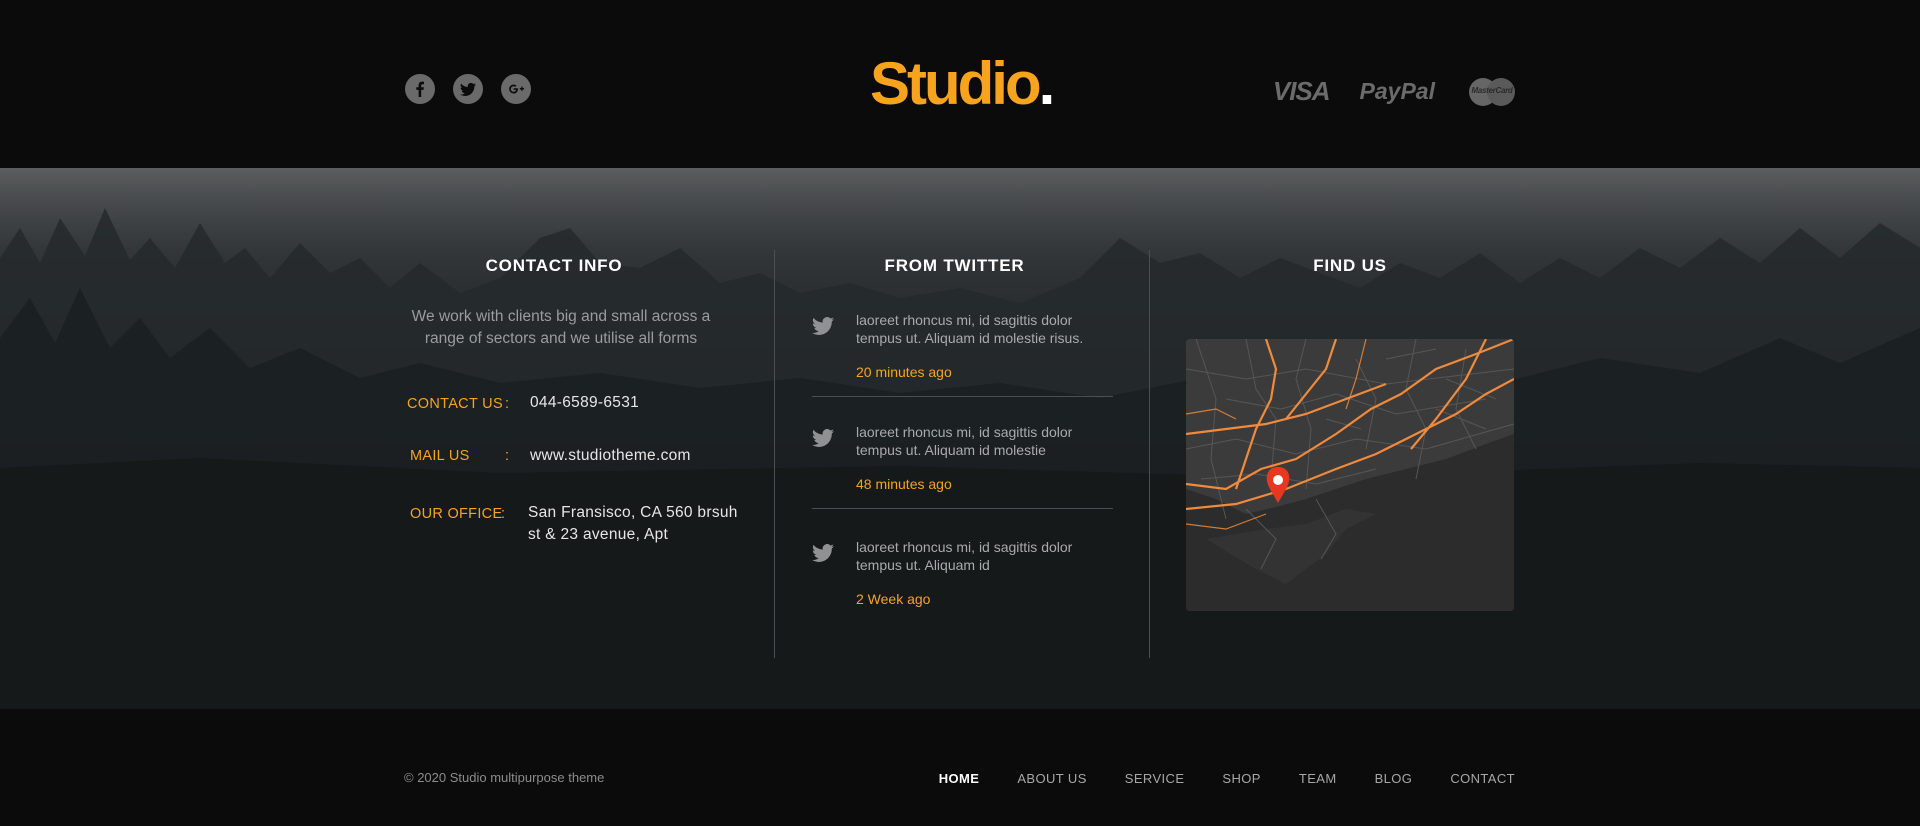  I want to click on our-office-colon: :, so click(503, 514).